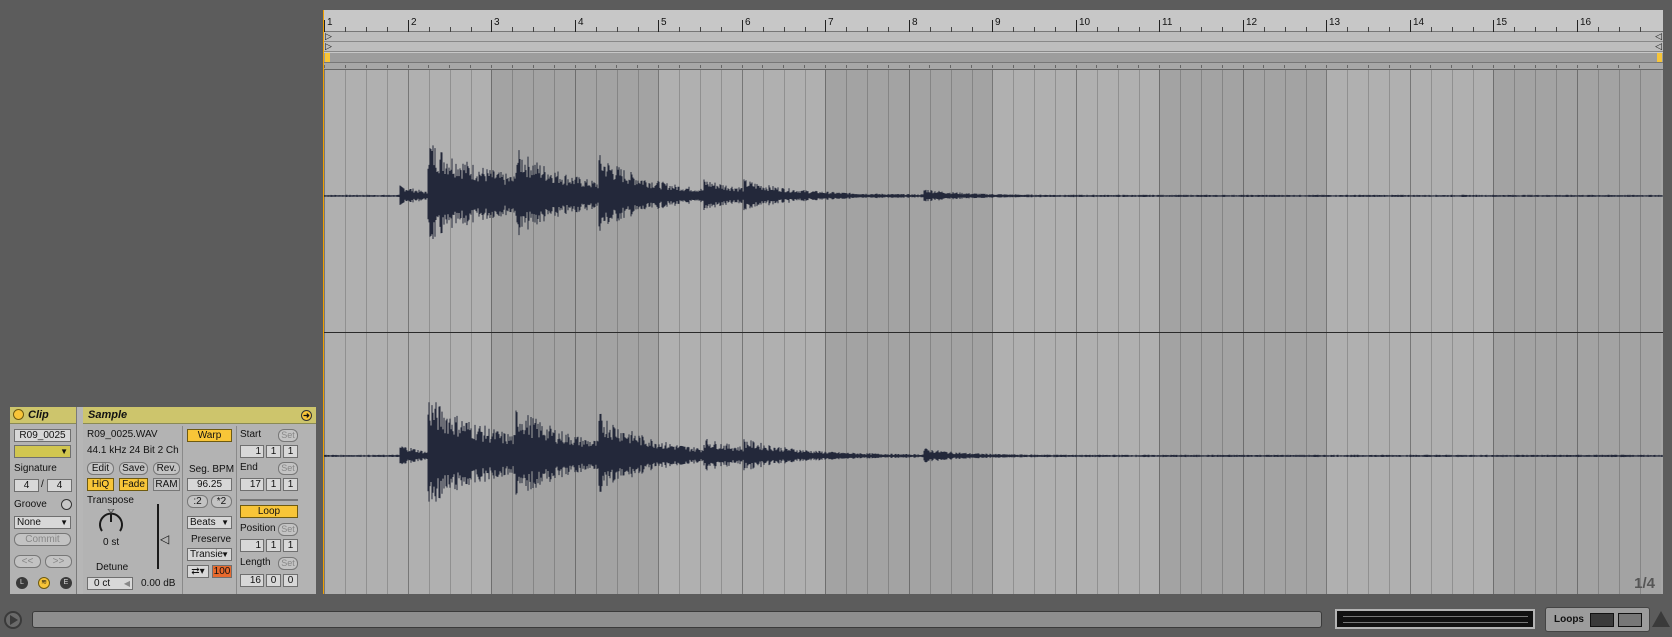 This screenshot has width=1672, height=637. What do you see at coordinates (110, 583) in the screenshot?
I see `detune-field: 0 ct ◀` at bounding box center [110, 583].